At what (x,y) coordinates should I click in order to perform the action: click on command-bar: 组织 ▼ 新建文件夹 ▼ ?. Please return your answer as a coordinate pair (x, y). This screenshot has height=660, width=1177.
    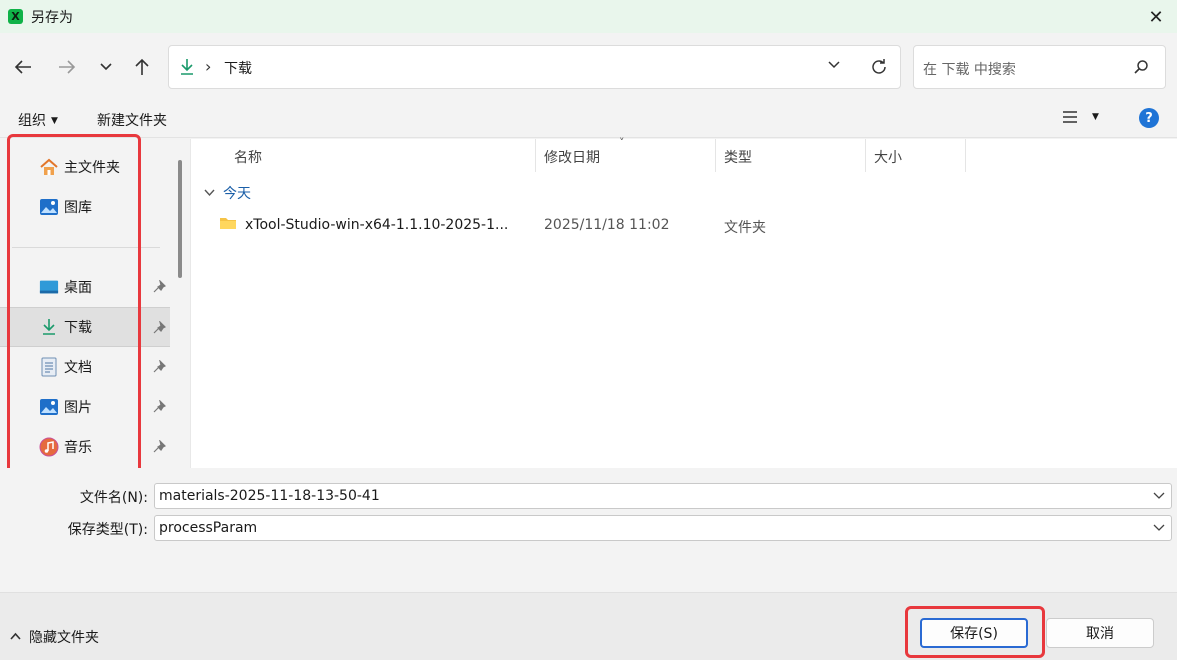
    Looking at the image, I should click on (588, 119).